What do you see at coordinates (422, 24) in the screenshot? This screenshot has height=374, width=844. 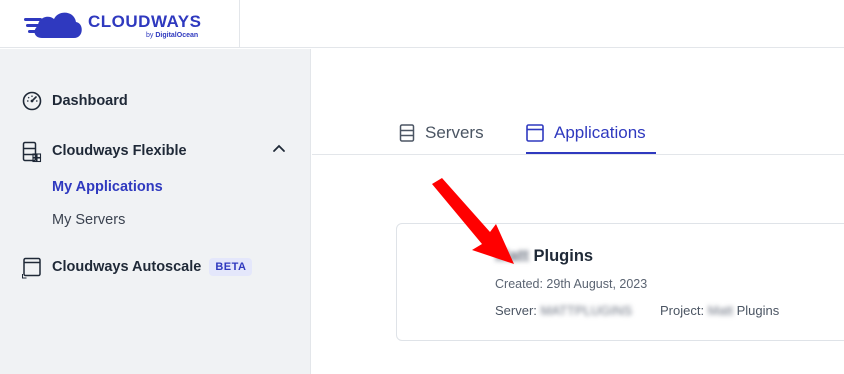 I see `top-bar: CLOUDWAYS by DigitalOcean` at bounding box center [422, 24].